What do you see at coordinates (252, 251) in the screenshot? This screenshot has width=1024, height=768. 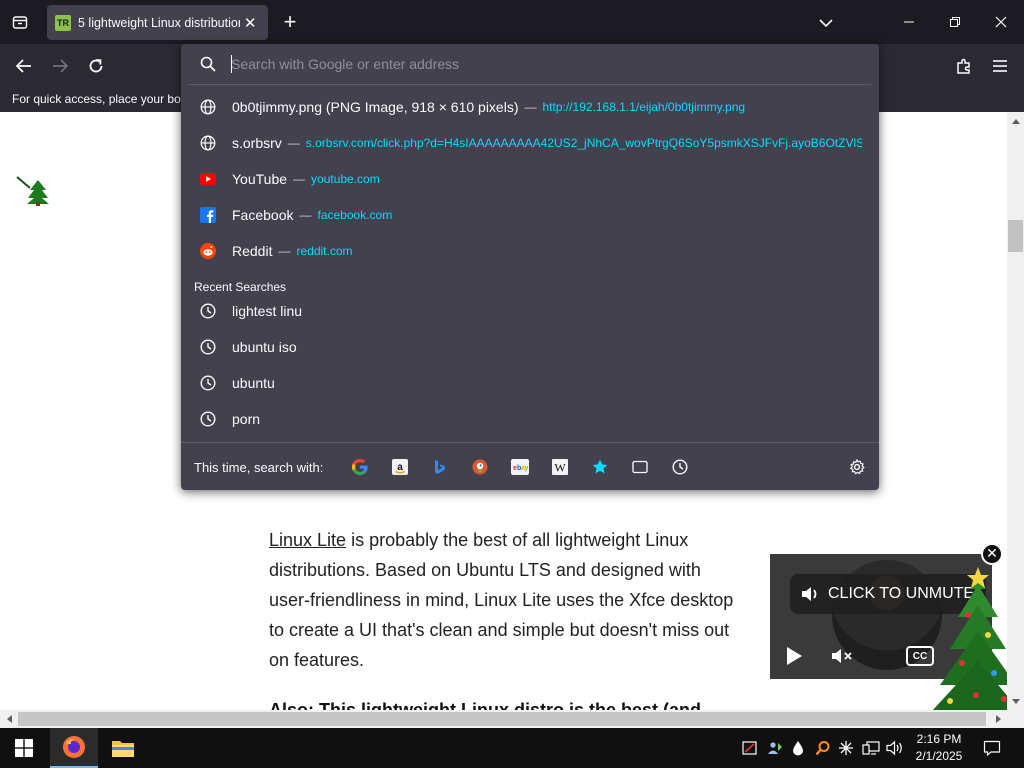 I see `suggestion-title: Reddit` at bounding box center [252, 251].